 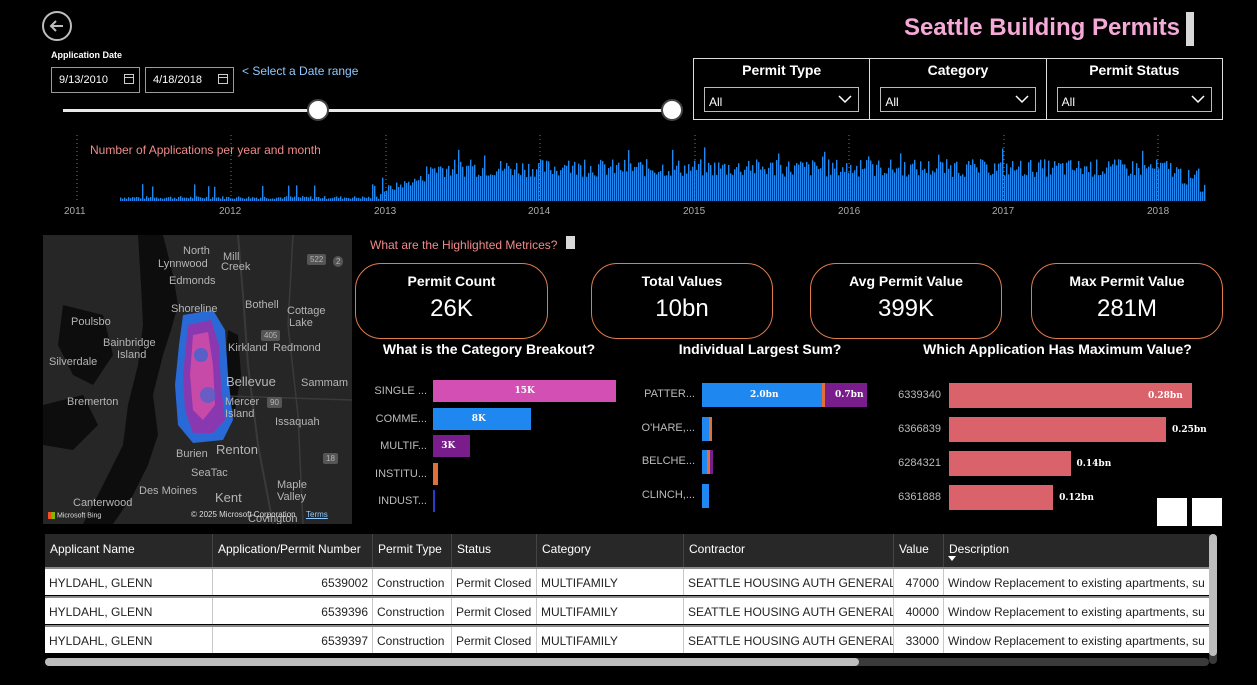 I want to click on map-place-label: Bellevue, so click(x=251, y=381).